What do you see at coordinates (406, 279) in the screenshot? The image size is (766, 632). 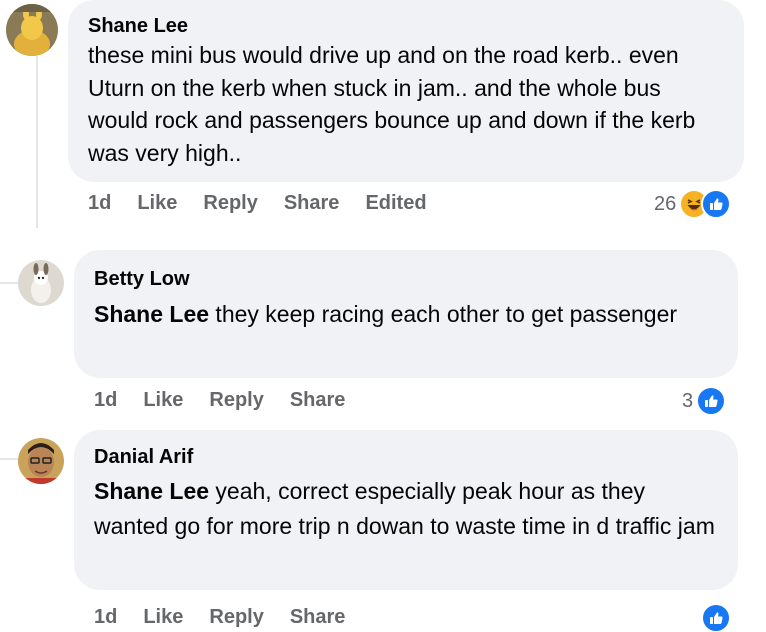 I see `comment-author: Betty Low` at bounding box center [406, 279].